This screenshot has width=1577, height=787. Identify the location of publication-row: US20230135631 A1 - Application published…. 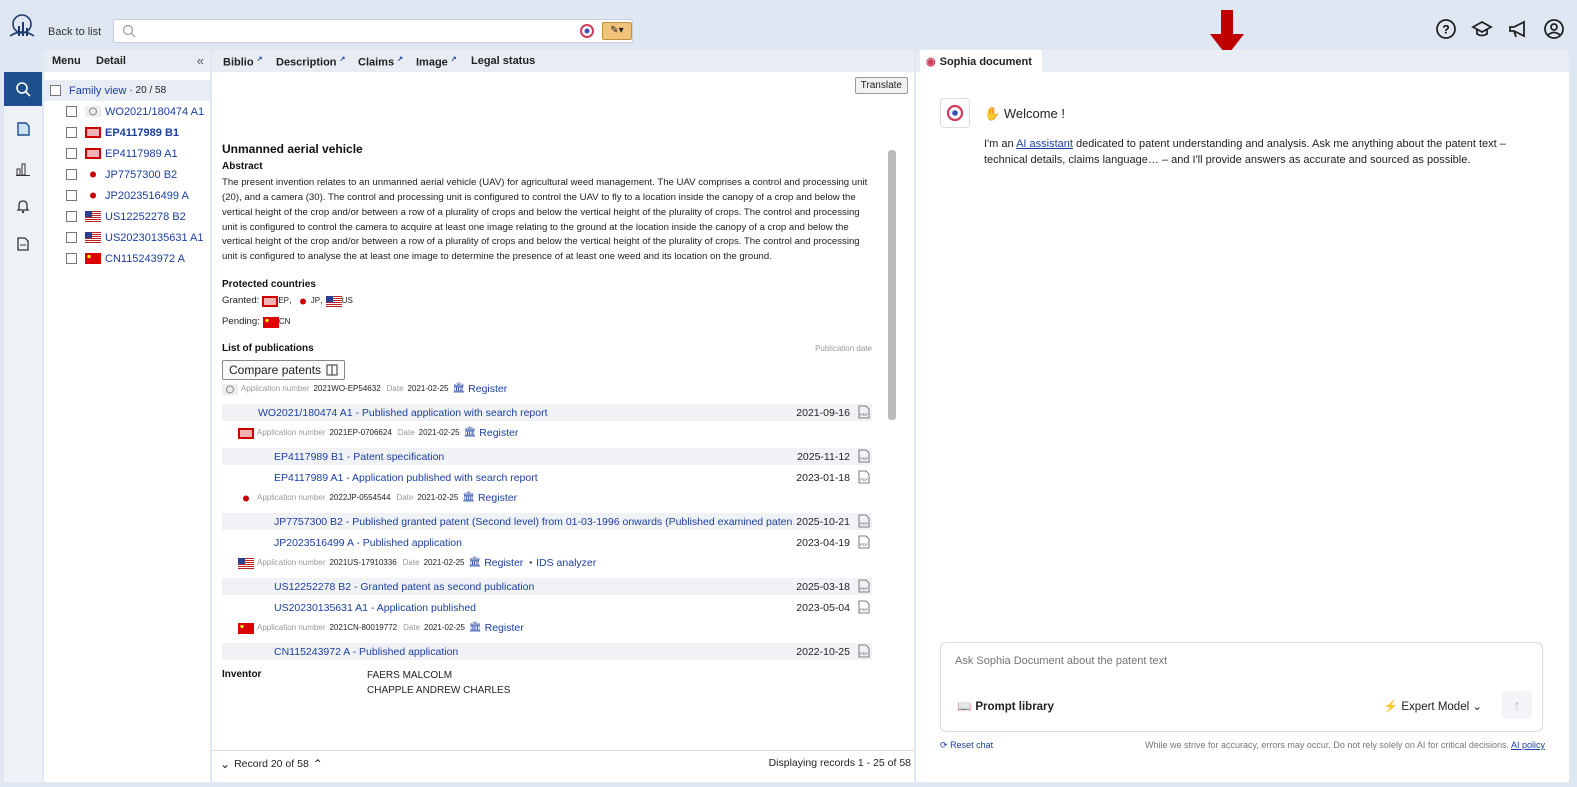
(547, 607).